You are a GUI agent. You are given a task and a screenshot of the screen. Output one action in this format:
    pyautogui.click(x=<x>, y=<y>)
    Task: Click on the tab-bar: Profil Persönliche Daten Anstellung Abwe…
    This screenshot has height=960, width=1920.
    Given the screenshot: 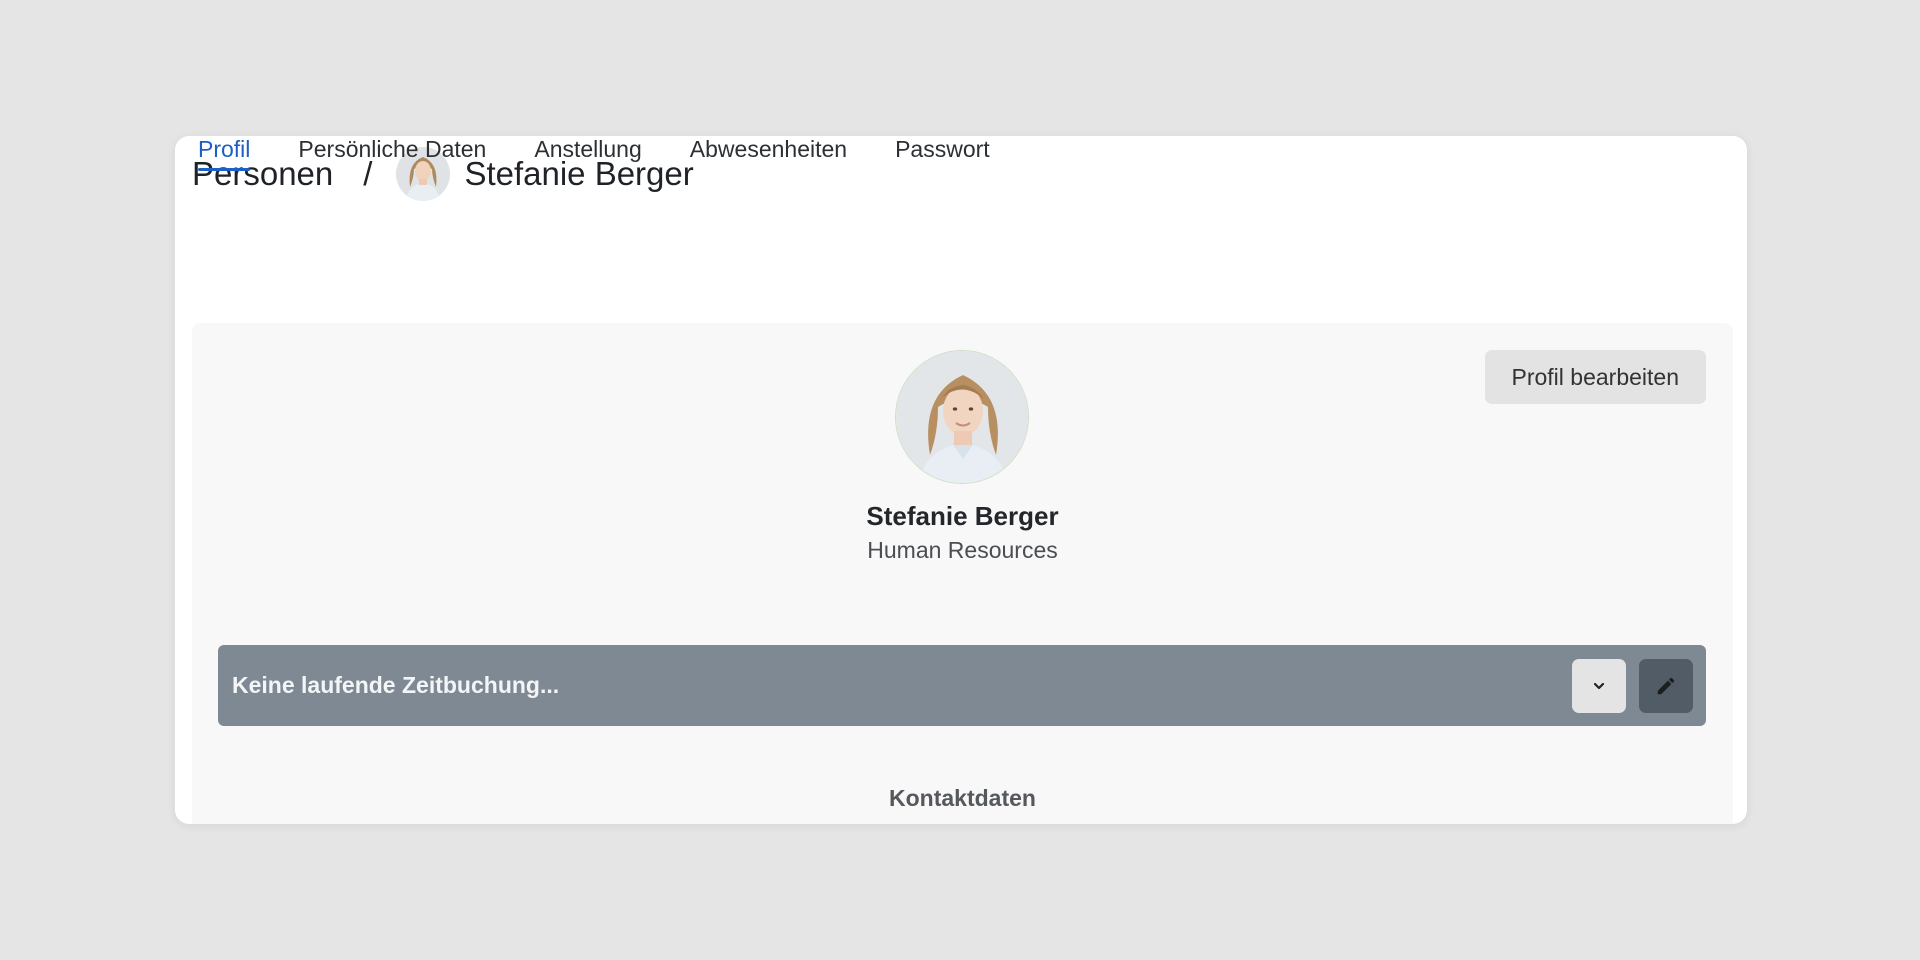 What is the action you would take?
    pyautogui.click(x=618, y=153)
    